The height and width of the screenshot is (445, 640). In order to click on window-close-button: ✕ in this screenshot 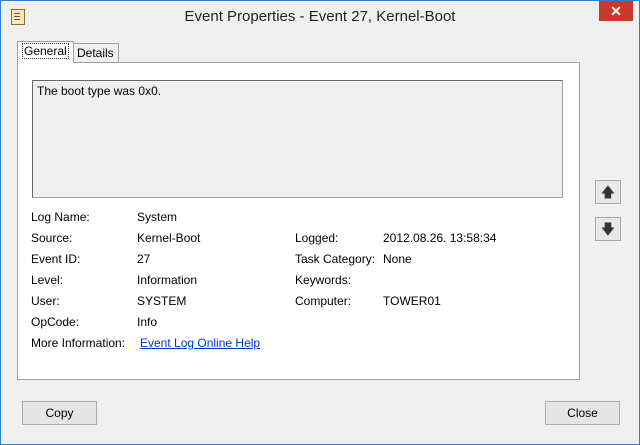, I will do `click(616, 11)`.